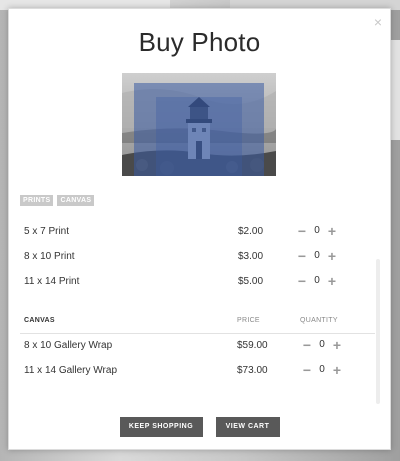  I want to click on item-name: 8 x 10 Gallery Wrap, so click(68, 345).